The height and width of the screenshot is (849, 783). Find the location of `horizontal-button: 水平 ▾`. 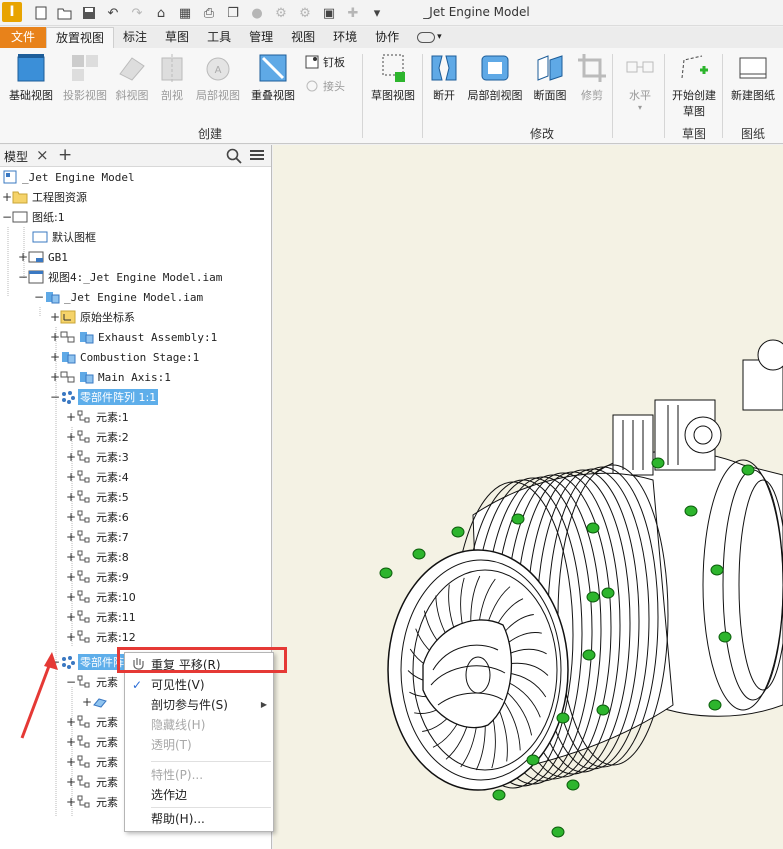

horizontal-button: 水平 ▾ is located at coordinates (640, 82).